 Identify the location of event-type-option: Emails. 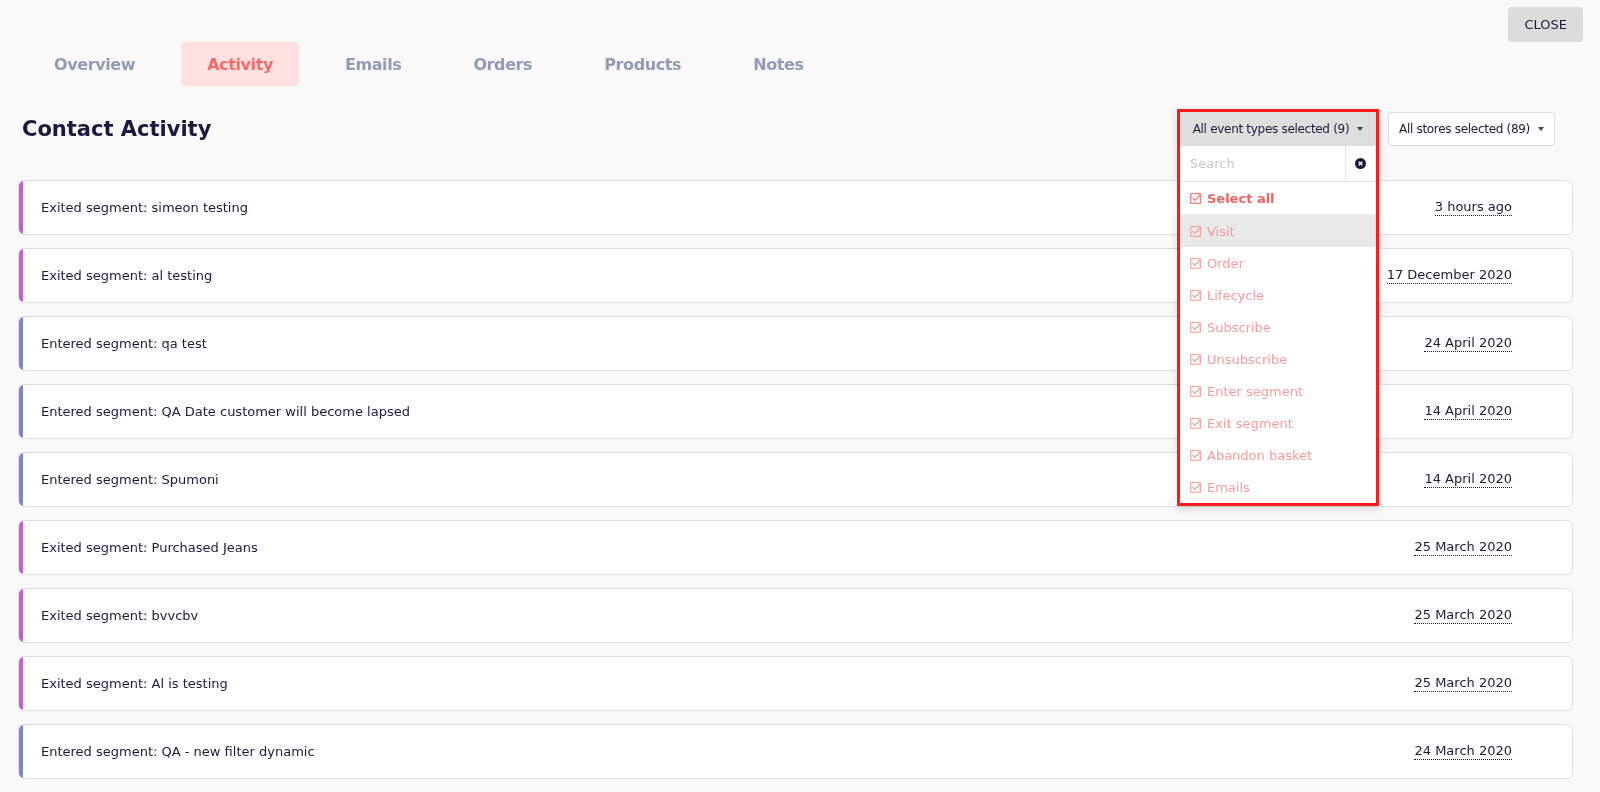
(1278, 487).